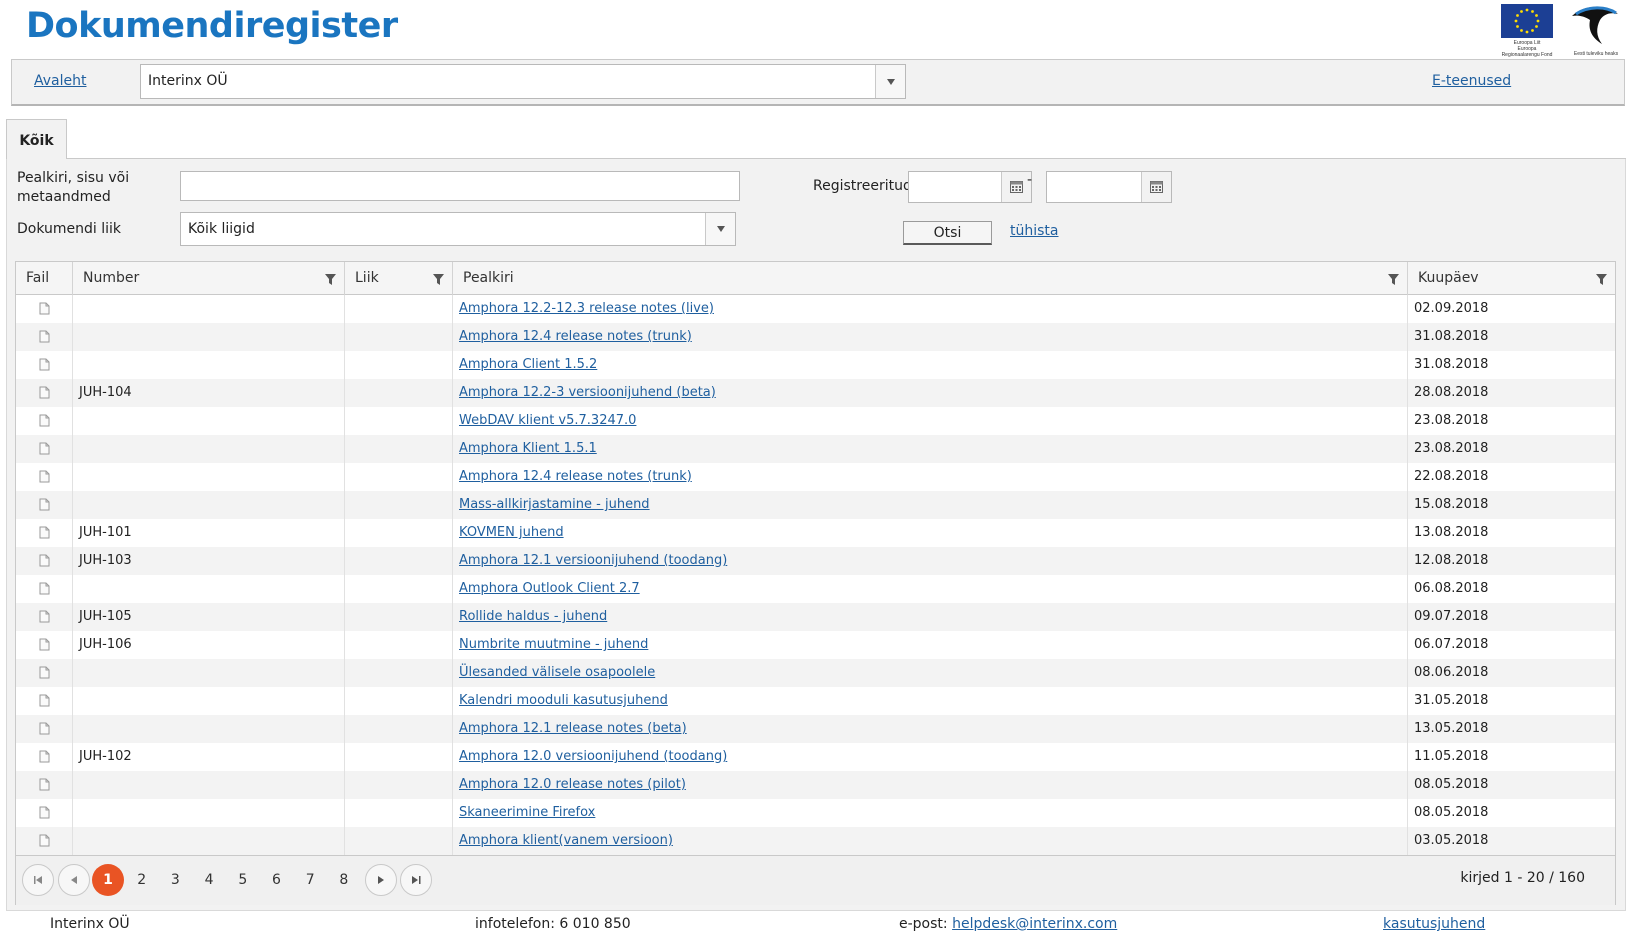 The height and width of the screenshot is (936, 1632). What do you see at coordinates (108, 880) in the screenshot?
I see `page-number-1: 1` at bounding box center [108, 880].